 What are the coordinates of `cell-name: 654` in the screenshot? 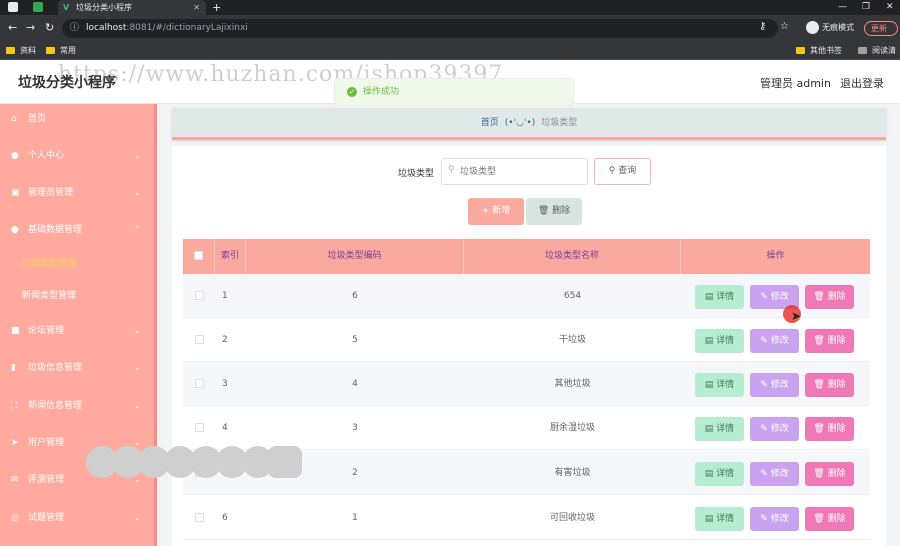 It's located at (572, 296).